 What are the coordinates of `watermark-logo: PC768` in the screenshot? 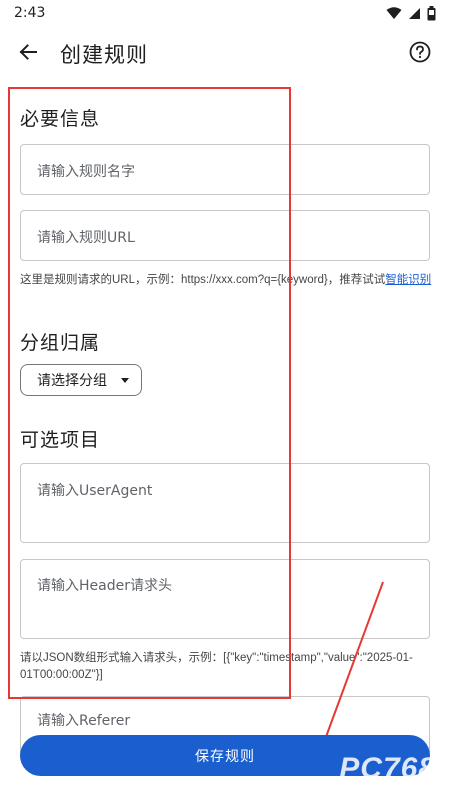 It's located at (387, 768).